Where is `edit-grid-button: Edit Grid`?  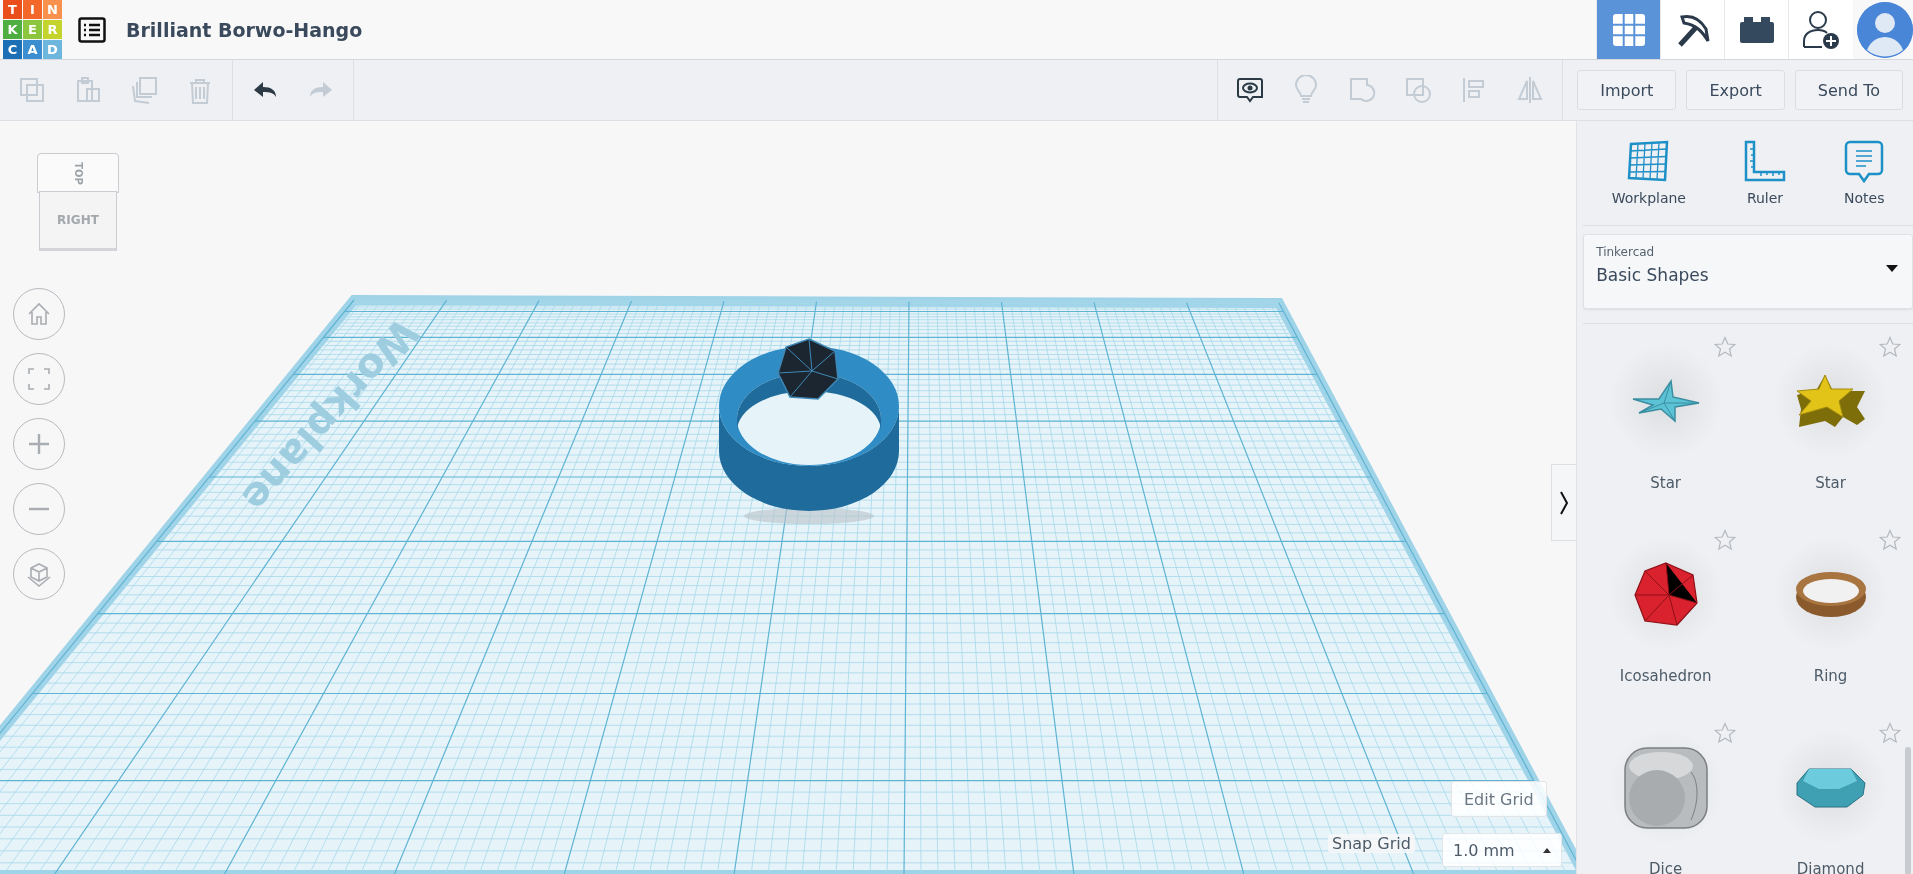 edit-grid-button: Edit Grid is located at coordinates (1499, 799).